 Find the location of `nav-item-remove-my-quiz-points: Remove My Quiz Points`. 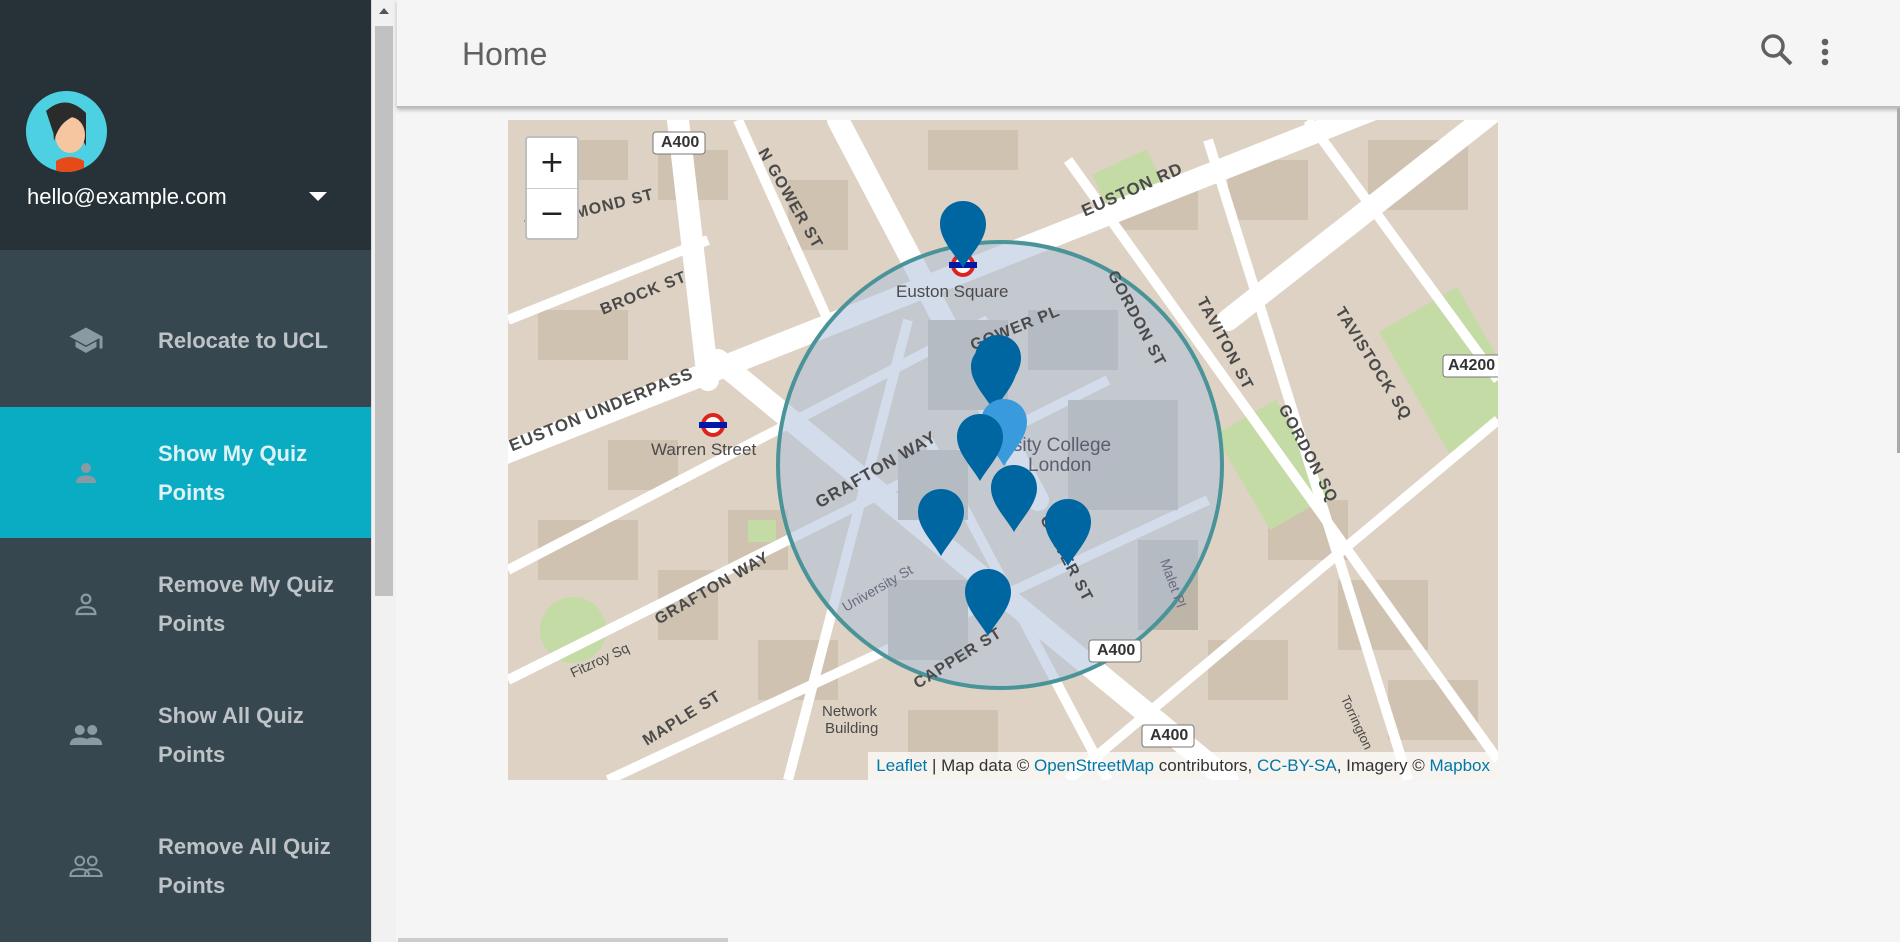

nav-item-remove-my-quiz-points: Remove My Quiz Points is located at coordinates (185, 603).